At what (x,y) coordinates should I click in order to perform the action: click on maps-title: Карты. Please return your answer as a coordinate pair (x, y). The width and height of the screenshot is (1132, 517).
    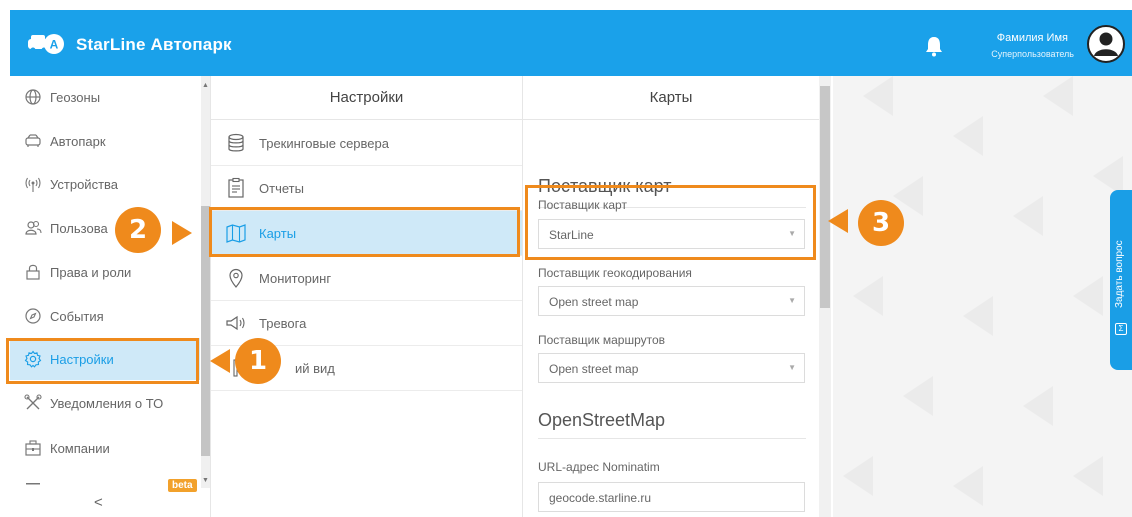
    Looking at the image, I should click on (671, 98).